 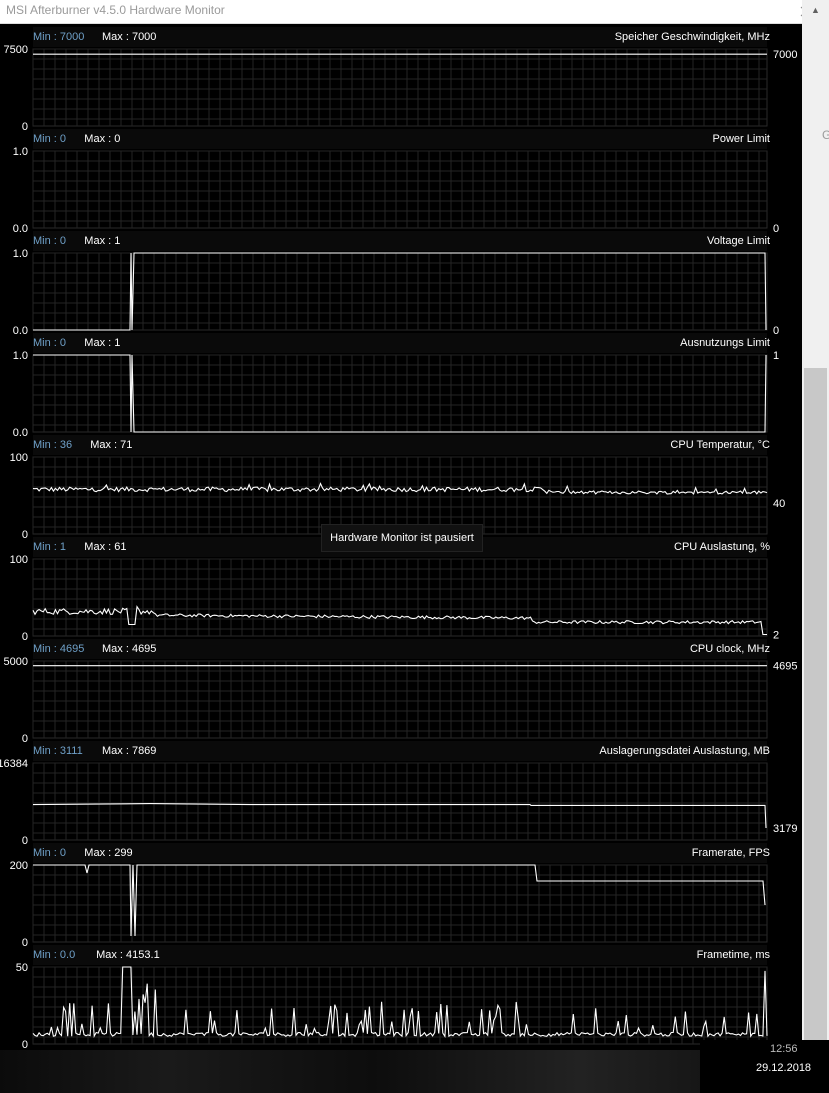 What do you see at coordinates (396, 386) in the screenshot?
I see `graph-panel-ausnutzungs-limit: Min : 0 Max : 1 Ausnutzungs Limit 1.0 0.0 1` at bounding box center [396, 386].